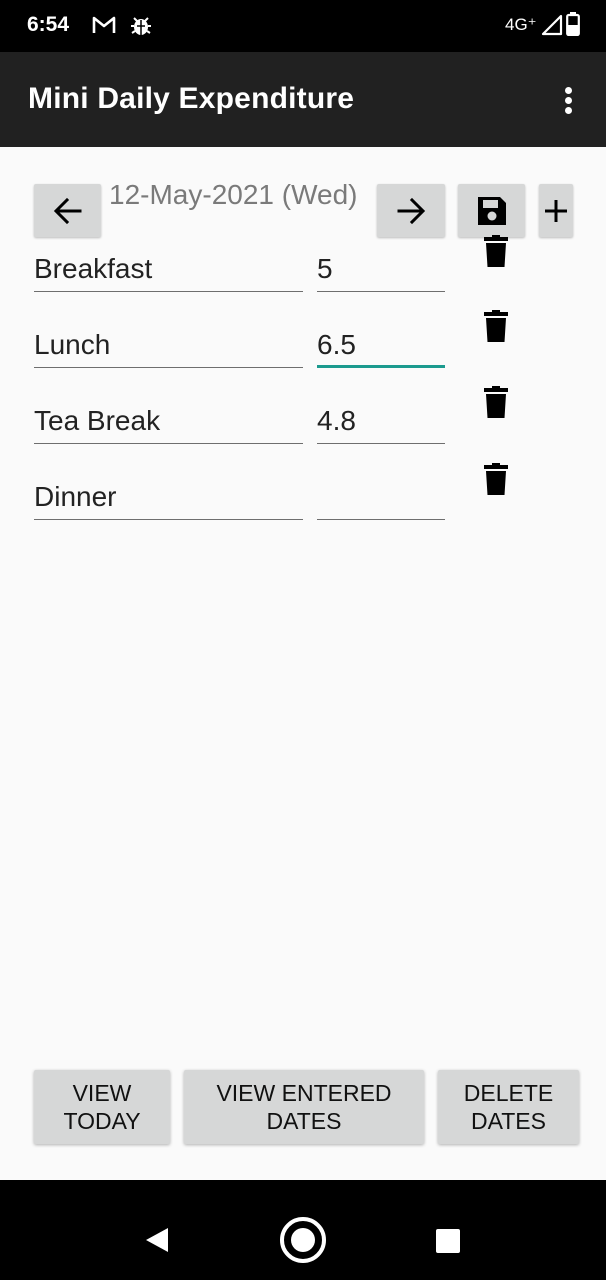 This screenshot has height=1280, width=606. What do you see at coordinates (168, 272) in the screenshot?
I see `expense-name-field: Breakfast` at bounding box center [168, 272].